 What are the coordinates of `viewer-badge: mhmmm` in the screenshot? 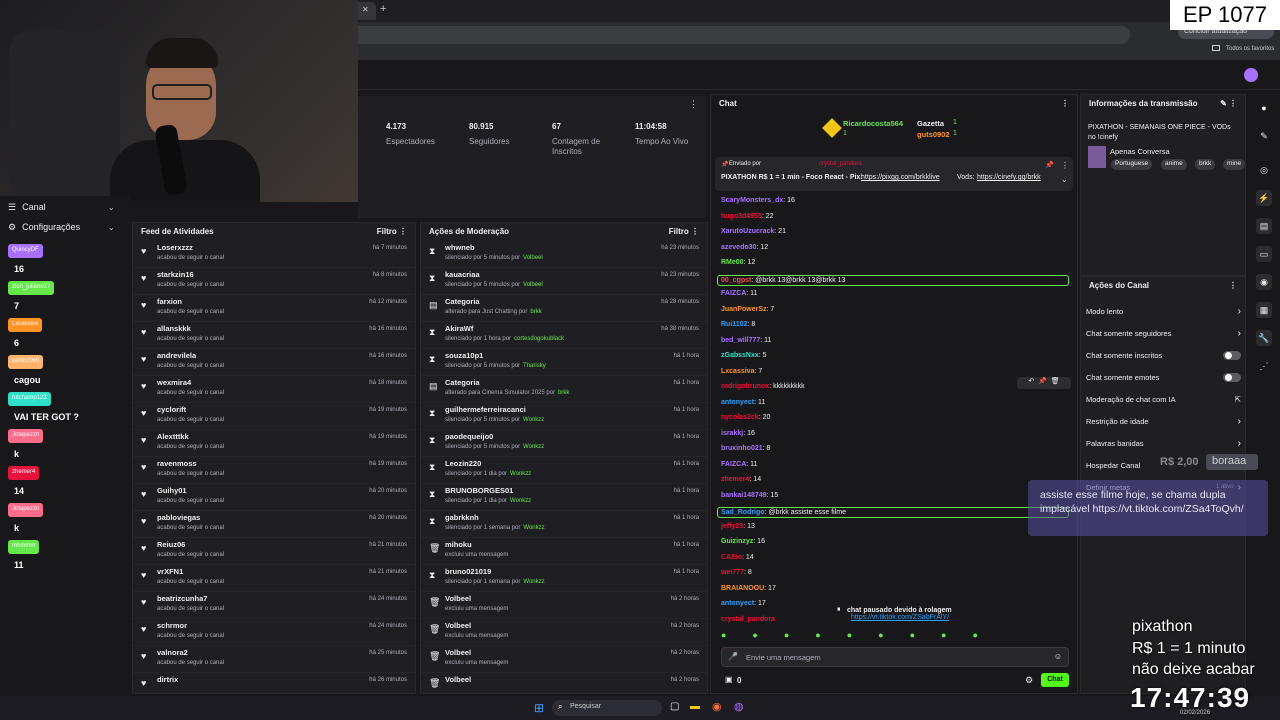 It's located at (24, 547).